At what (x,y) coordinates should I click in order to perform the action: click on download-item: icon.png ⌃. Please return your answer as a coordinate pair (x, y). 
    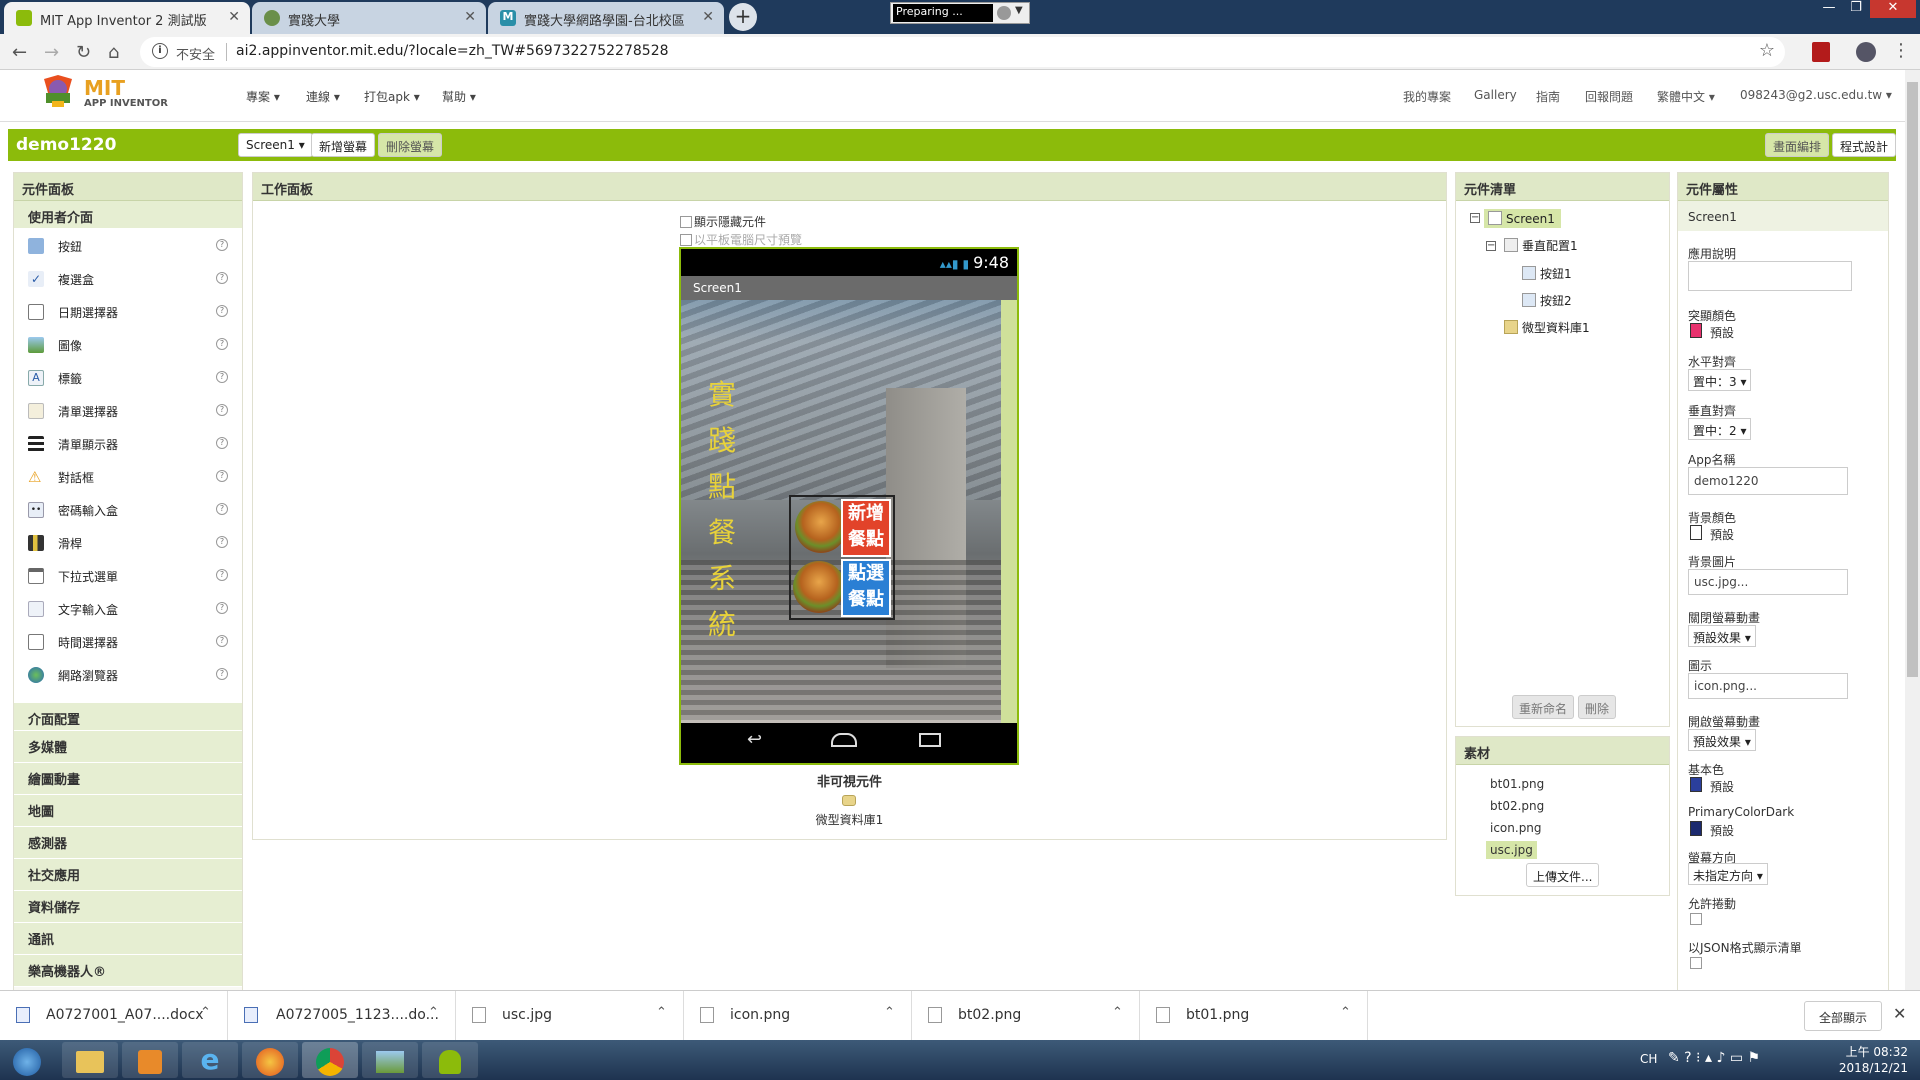
    Looking at the image, I should click on (798, 1016).